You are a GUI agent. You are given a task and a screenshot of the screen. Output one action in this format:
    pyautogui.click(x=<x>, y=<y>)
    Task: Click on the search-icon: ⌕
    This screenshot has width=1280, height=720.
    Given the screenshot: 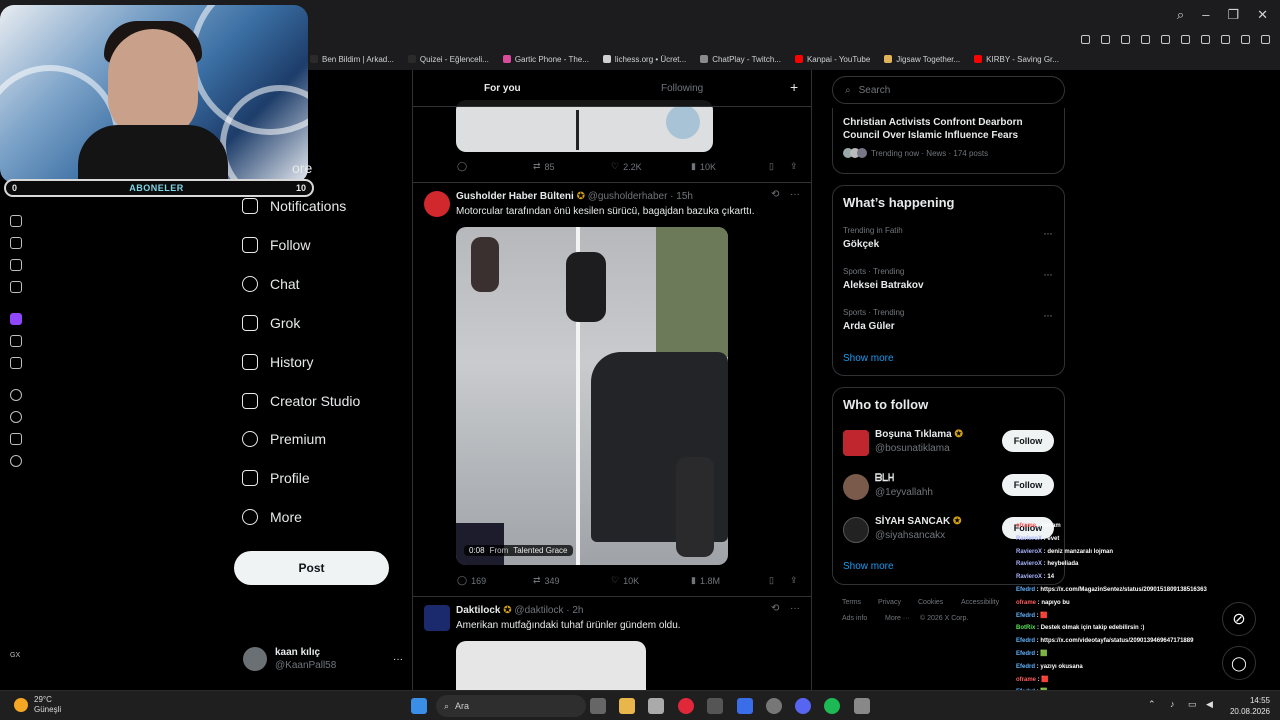 What is the action you would take?
    pyautogui.click(x=1180, y=14)
    